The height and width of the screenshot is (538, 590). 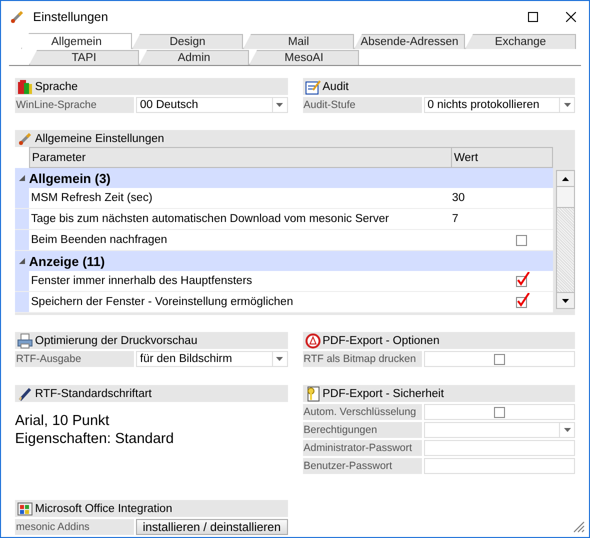 What do you see at coordinates (362, 466) in the screenshot?
I see `field-label: Benutzer-Passwort` at bounding box center [362, 466].